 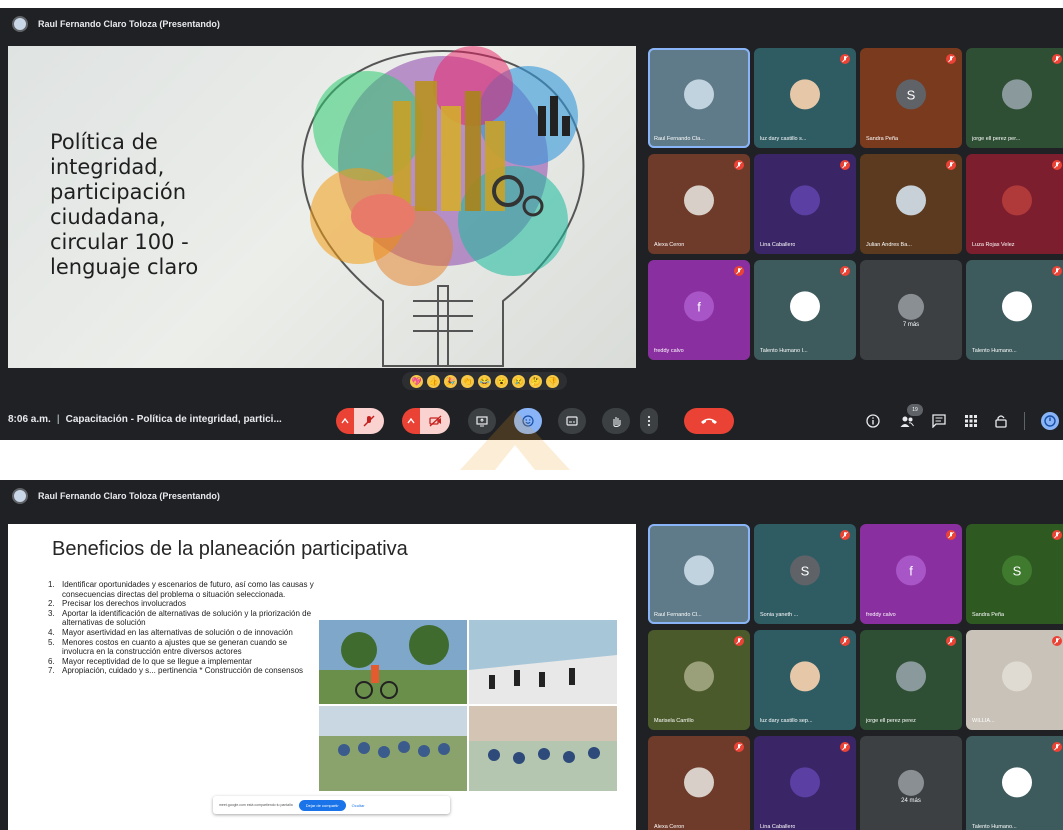 I want to click on timer-icon, so click(x=1050, y=421).